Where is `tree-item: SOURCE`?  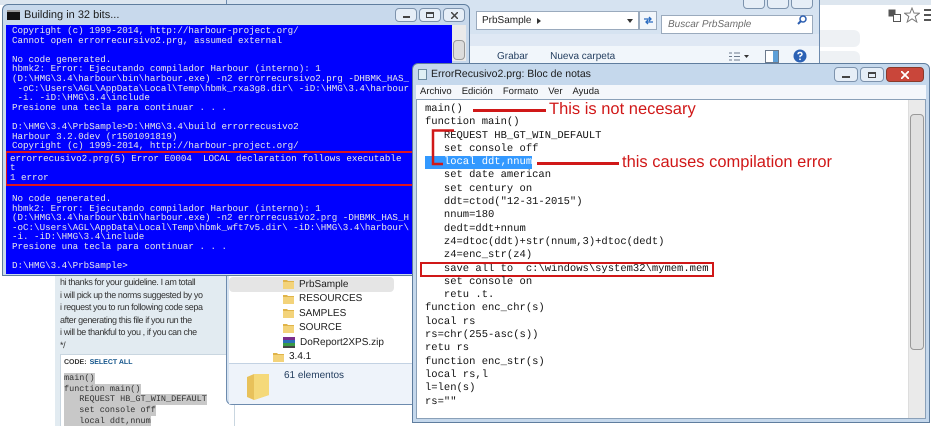 tree-item: SOURCE is located at coordinates (311, 327).